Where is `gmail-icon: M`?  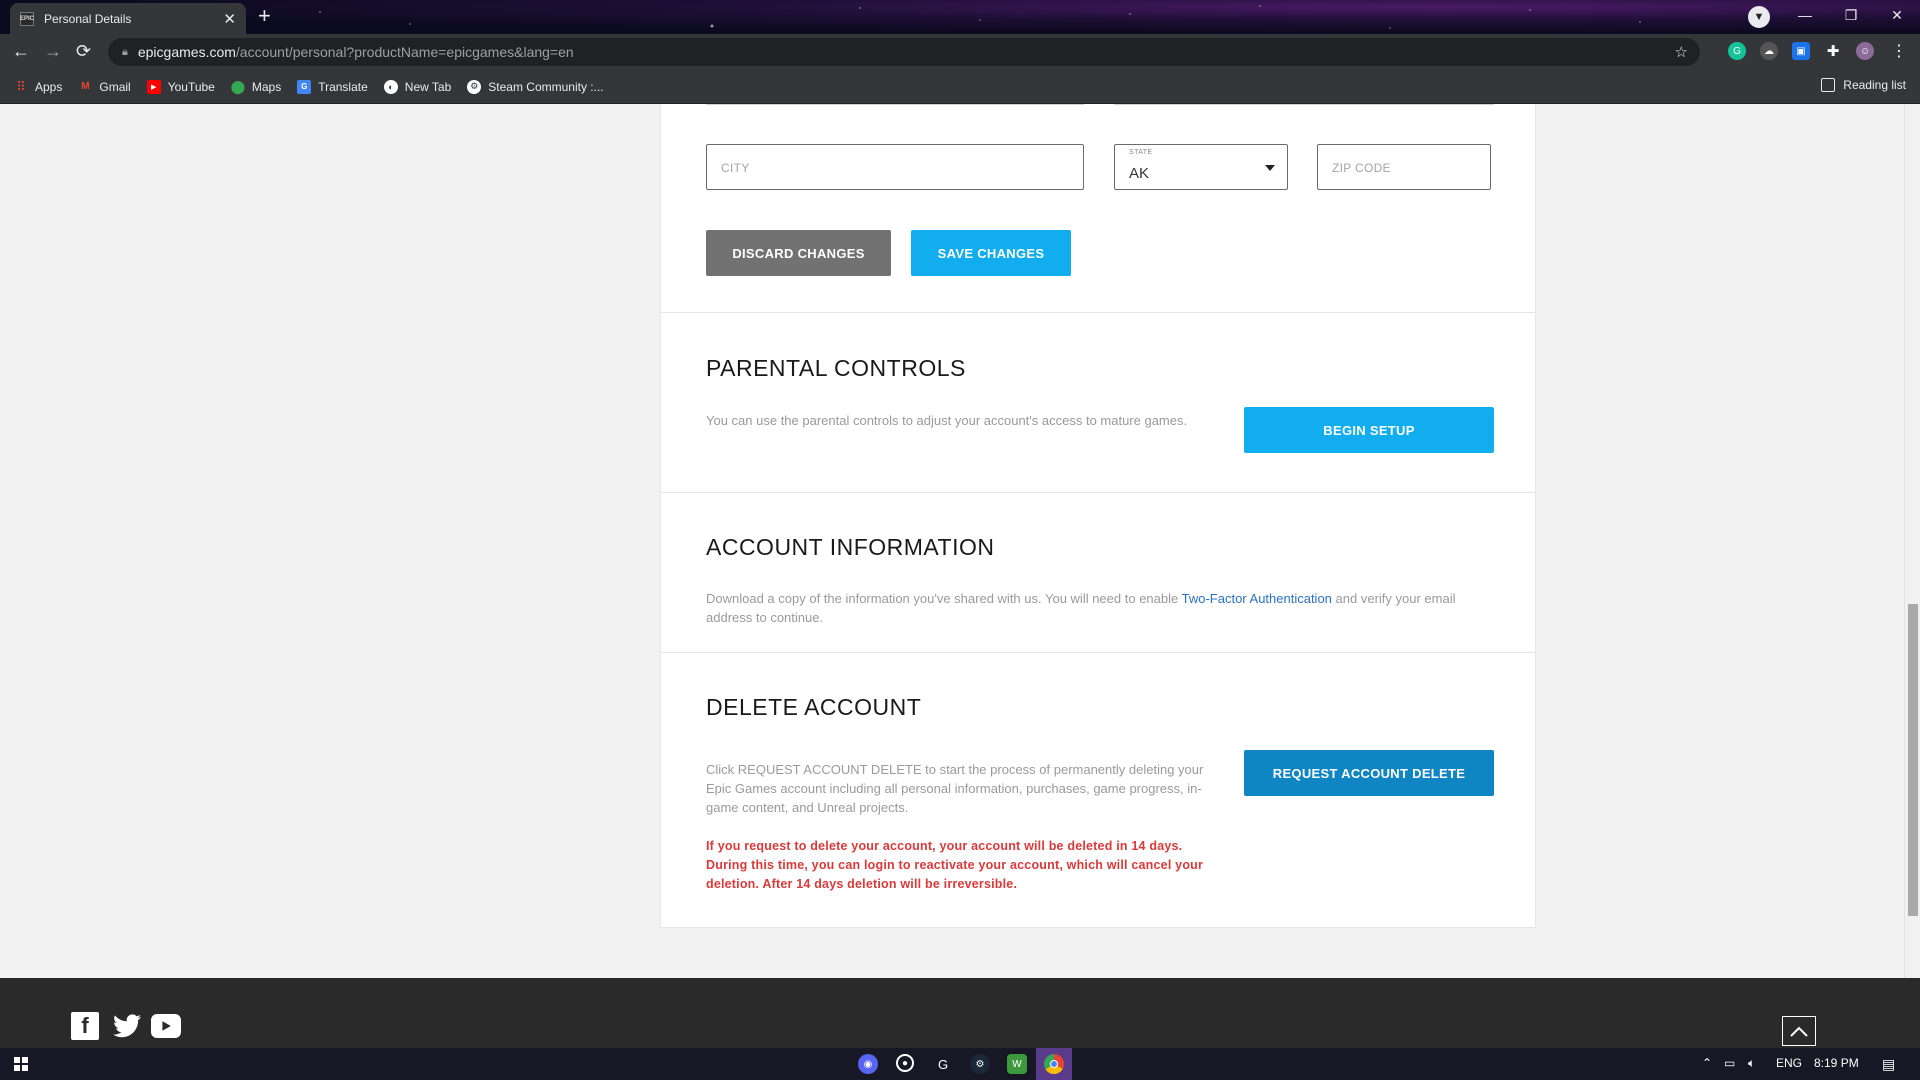
gmail-icon: M is located at coordinates (85, 86).